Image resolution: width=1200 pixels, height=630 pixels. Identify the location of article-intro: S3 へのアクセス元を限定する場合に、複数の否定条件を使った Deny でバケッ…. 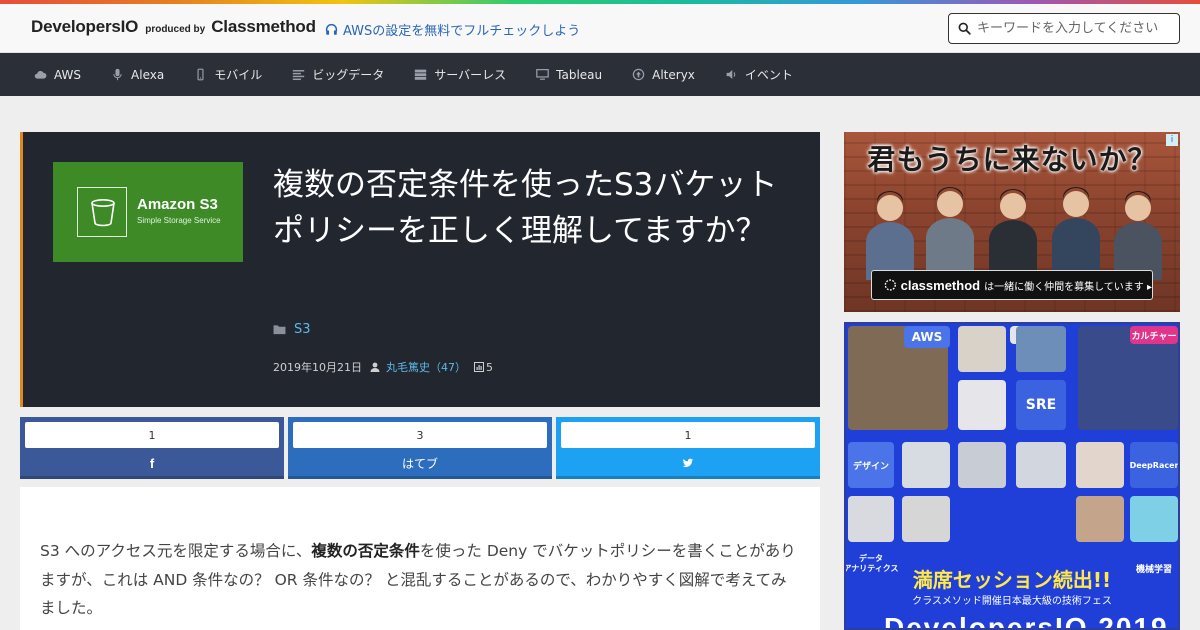
(420, 580).